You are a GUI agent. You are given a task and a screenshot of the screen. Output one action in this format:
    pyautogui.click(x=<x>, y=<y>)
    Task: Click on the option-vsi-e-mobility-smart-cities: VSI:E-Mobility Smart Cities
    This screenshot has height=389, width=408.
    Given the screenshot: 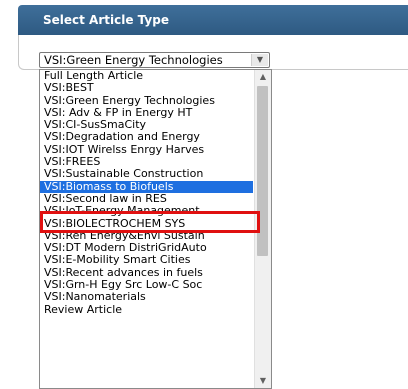 What is the action you would take?
    pyautogui.click(x=146, y=260)
    